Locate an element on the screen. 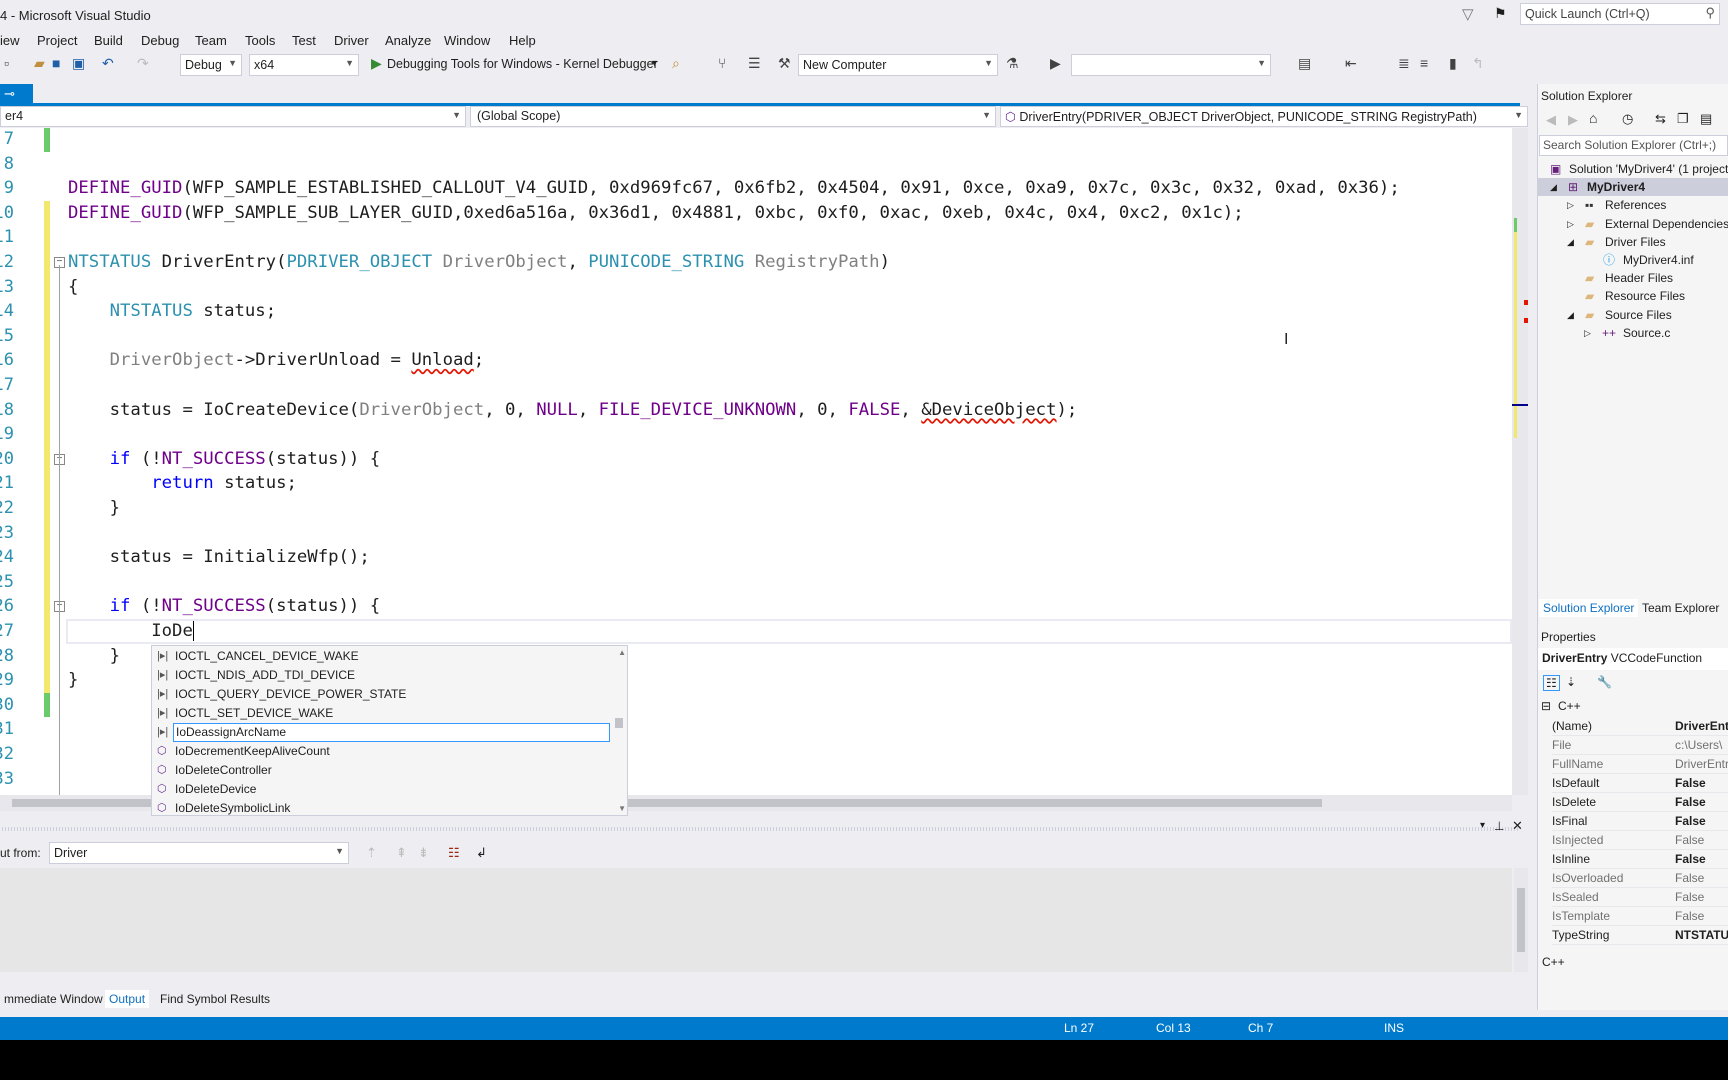 This screenshot has height=1080, width=1728. open-icon: ▰ is located at coordinates (39, 63).